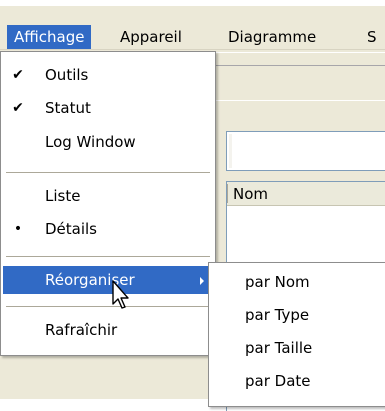 The height and width of the screenshot is (411, 385). I want to click on menu-appareil: Appareil, so click(151, 37).